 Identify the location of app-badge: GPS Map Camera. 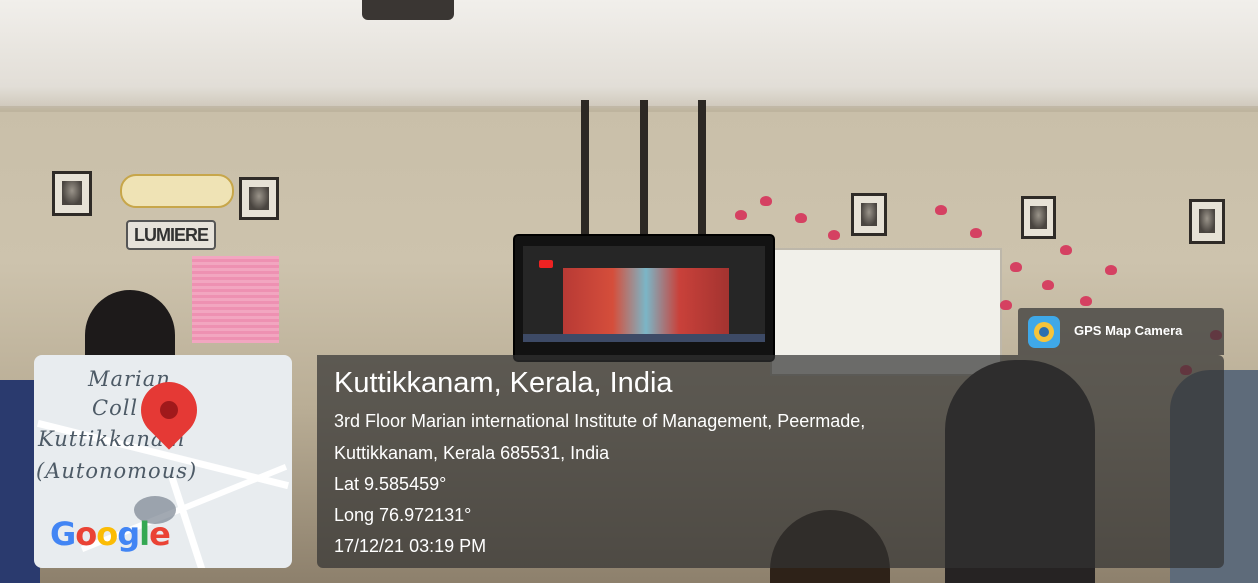
(1121, 331).